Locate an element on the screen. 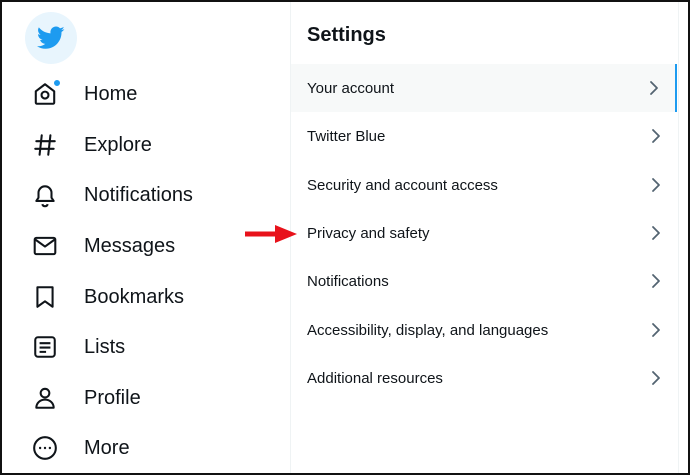 The width and height of the screenshot is (690, 475). nav-label: Bookmarks is located at coordinates (134, 296).